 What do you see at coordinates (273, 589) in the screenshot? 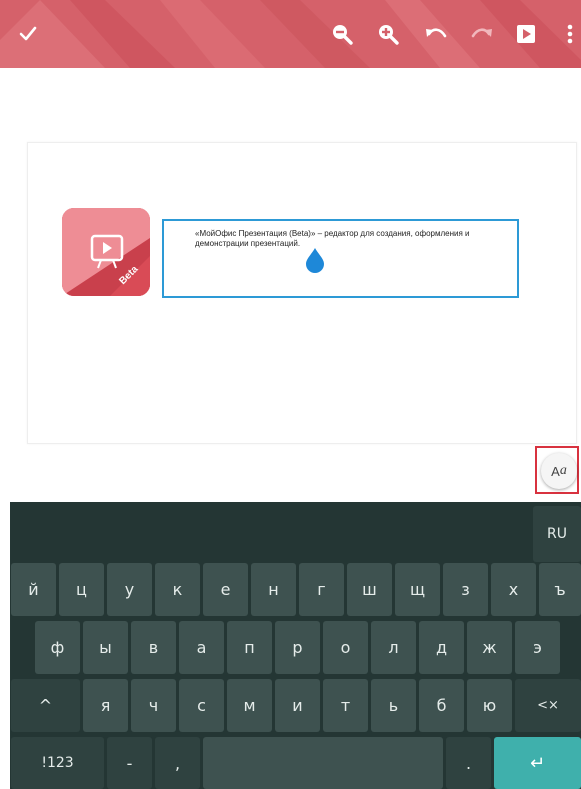
I see `key: н` at bounding box center [273, 589].